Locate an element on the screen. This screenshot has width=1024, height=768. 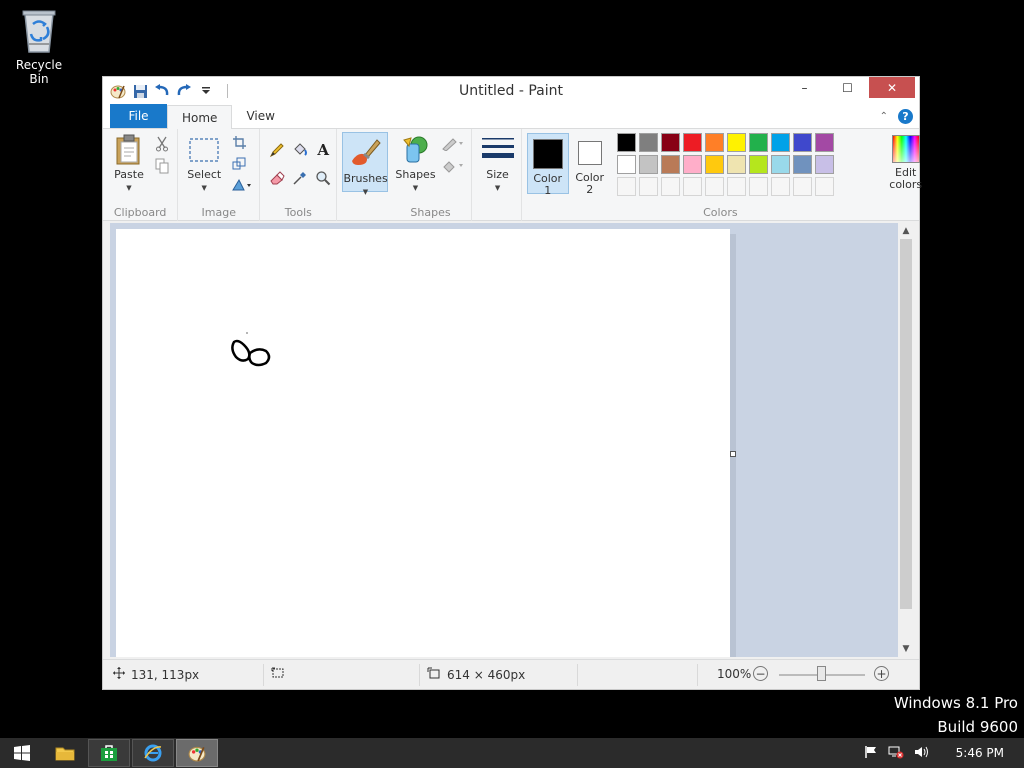
recycle-bin-shortcut: Recycle Bin is located at coordinates (39, 46).